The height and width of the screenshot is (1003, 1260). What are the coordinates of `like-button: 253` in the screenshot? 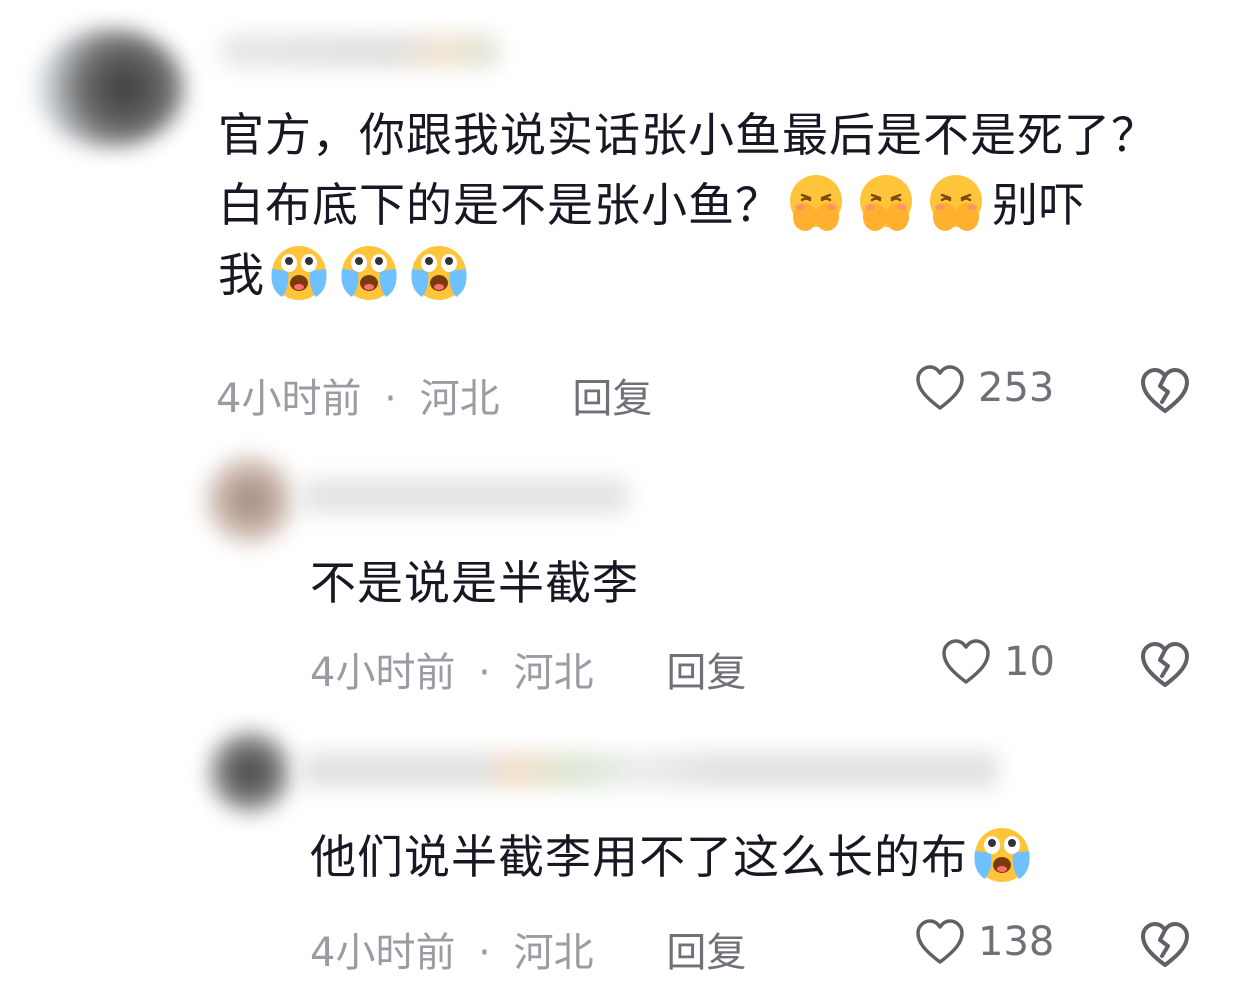 It's located at (984, 388).